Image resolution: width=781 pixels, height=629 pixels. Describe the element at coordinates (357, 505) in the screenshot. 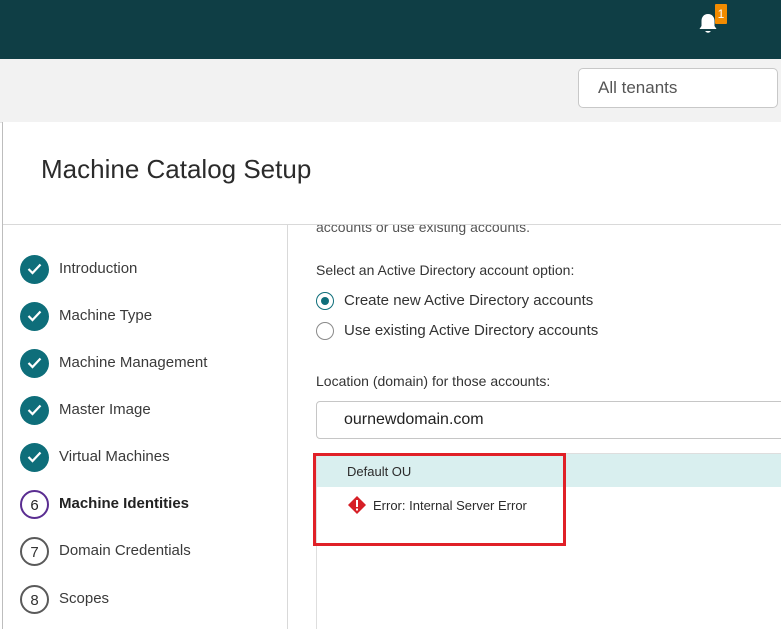

I see `error-diamond-icon` at that location.